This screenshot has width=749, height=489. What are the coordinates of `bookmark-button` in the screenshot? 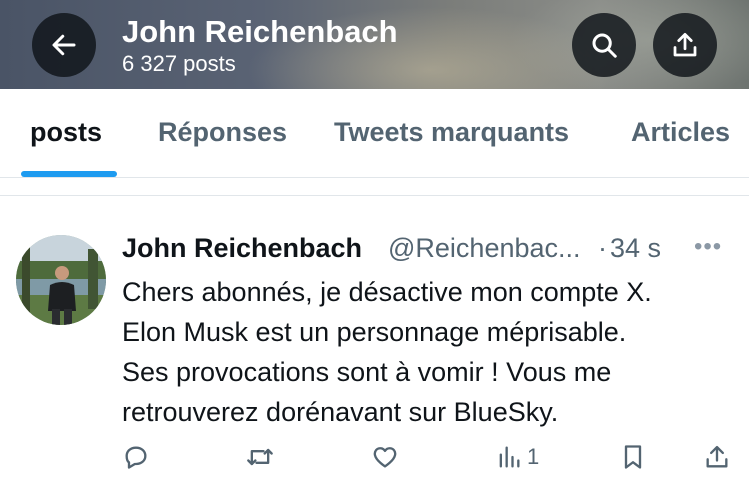 It's located at (633, 457).